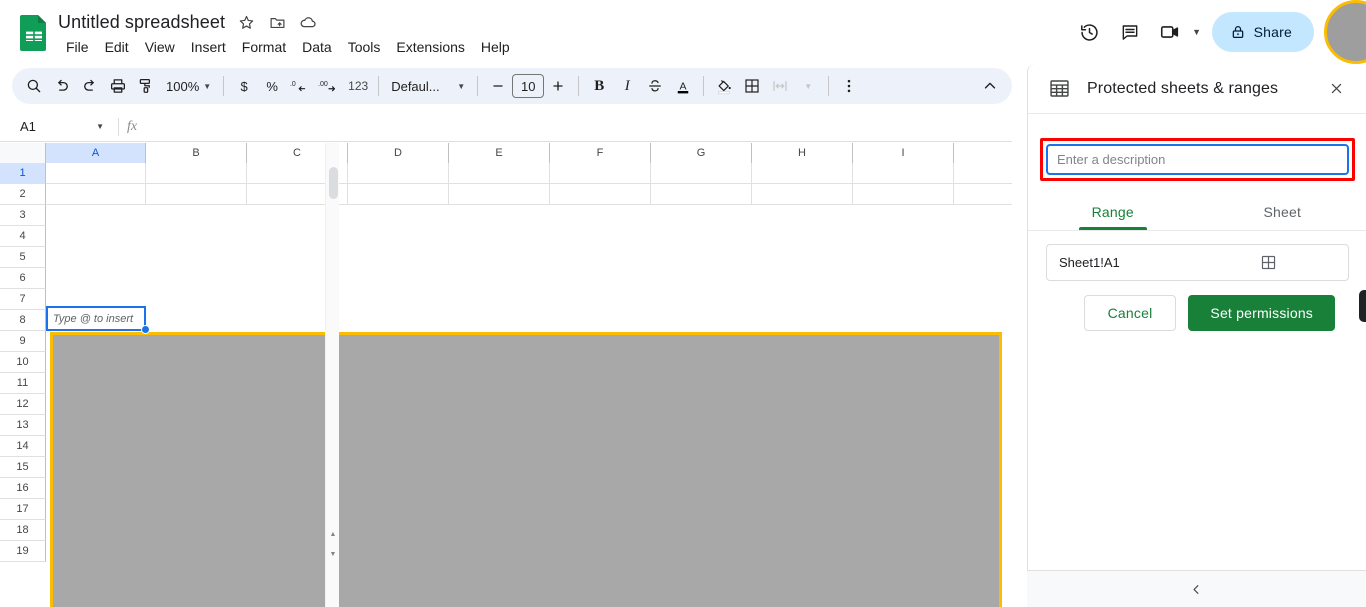  What do you see at coordinates (188, 86) in the screenshot?
I see `zoom-selector: 100% ▼` at bounding box center [188, 86].